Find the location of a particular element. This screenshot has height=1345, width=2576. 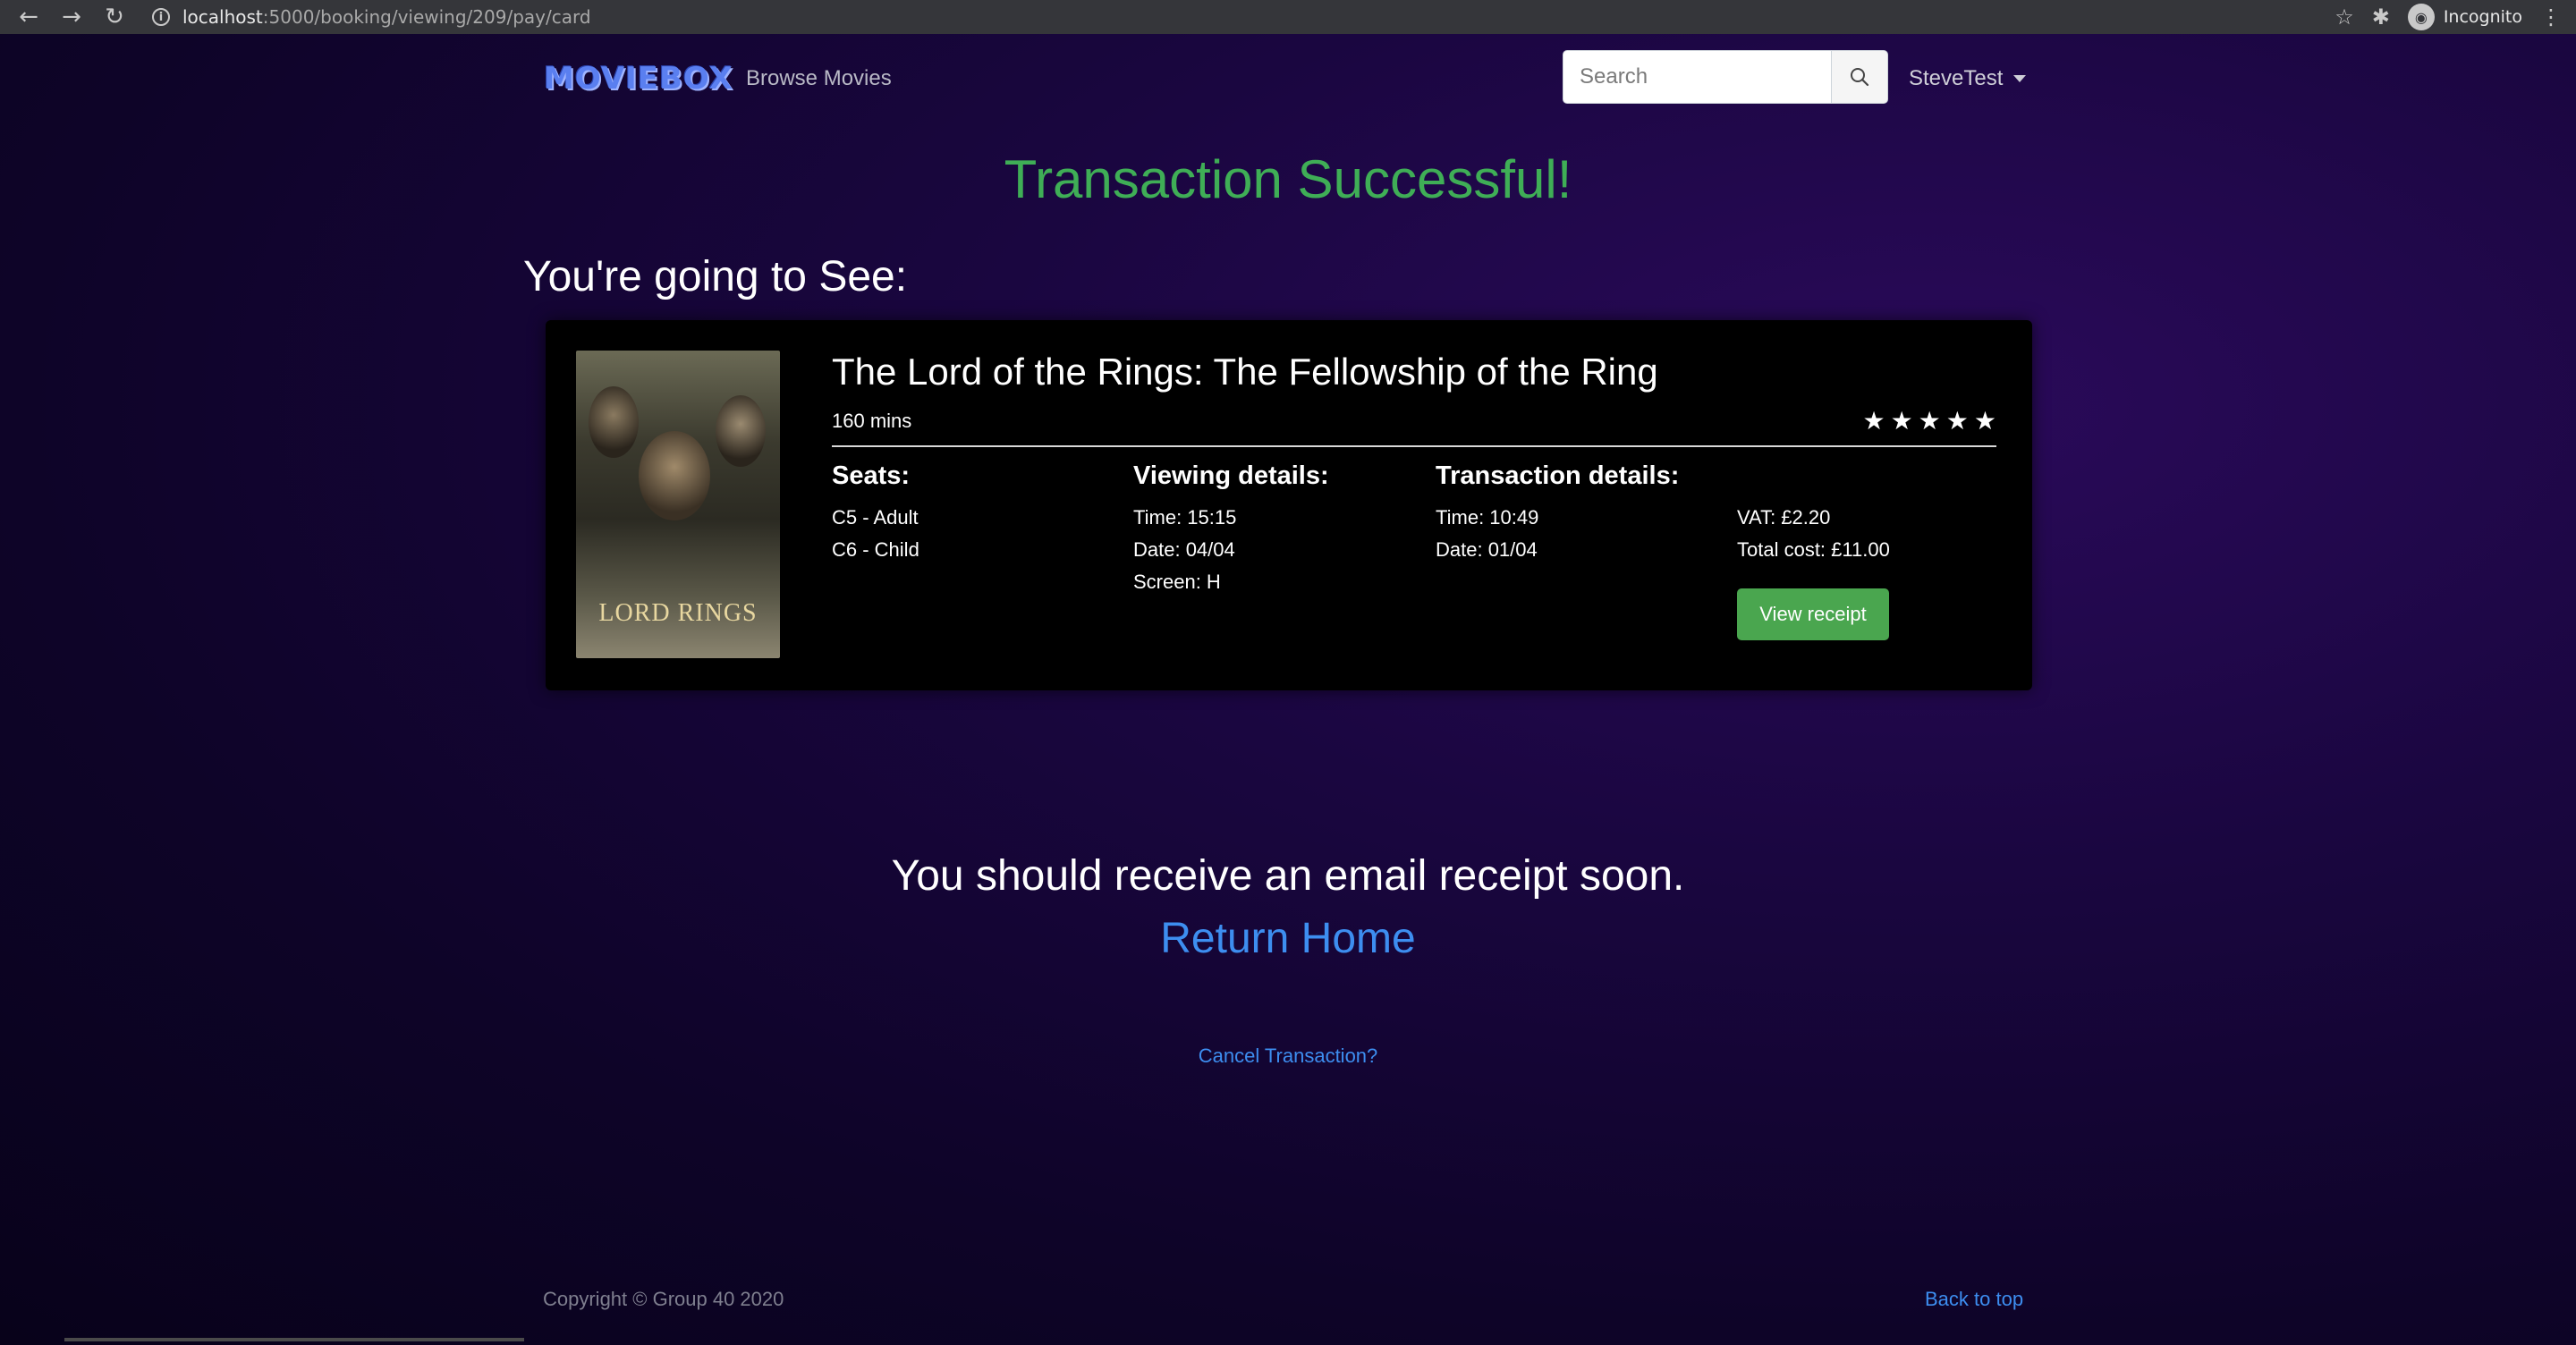

url-path: :5000/booking/viewing/209/pay/card is located at coordinates (426, 17).